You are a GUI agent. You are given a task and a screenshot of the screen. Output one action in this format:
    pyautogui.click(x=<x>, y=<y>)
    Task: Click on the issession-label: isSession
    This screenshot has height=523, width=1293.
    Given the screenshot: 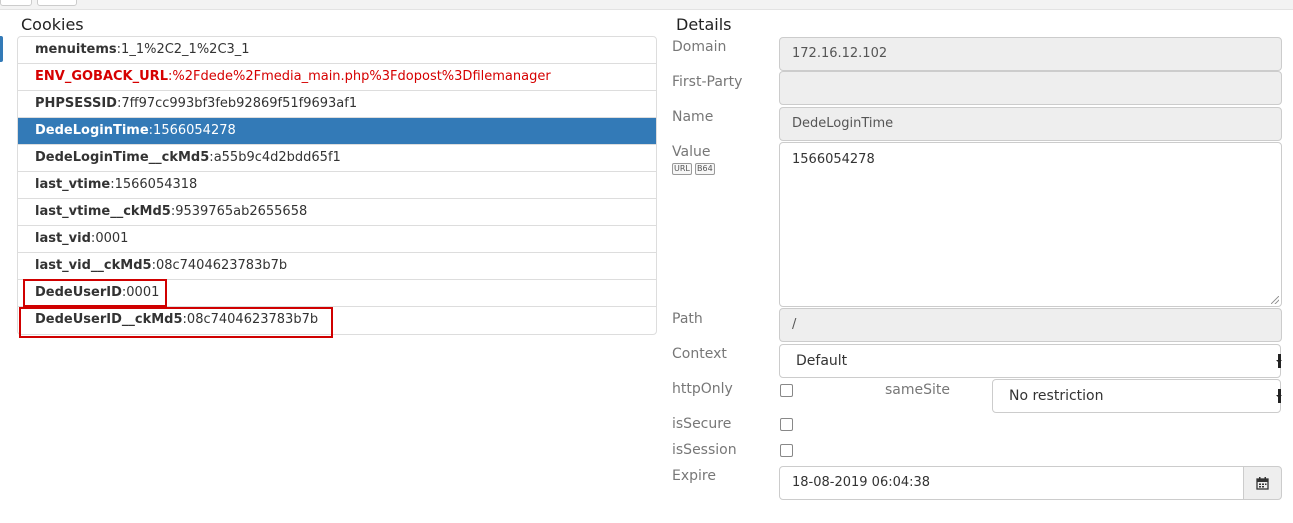 What is the action you would take?
    pyautogui.click(x=704, y=450)
    